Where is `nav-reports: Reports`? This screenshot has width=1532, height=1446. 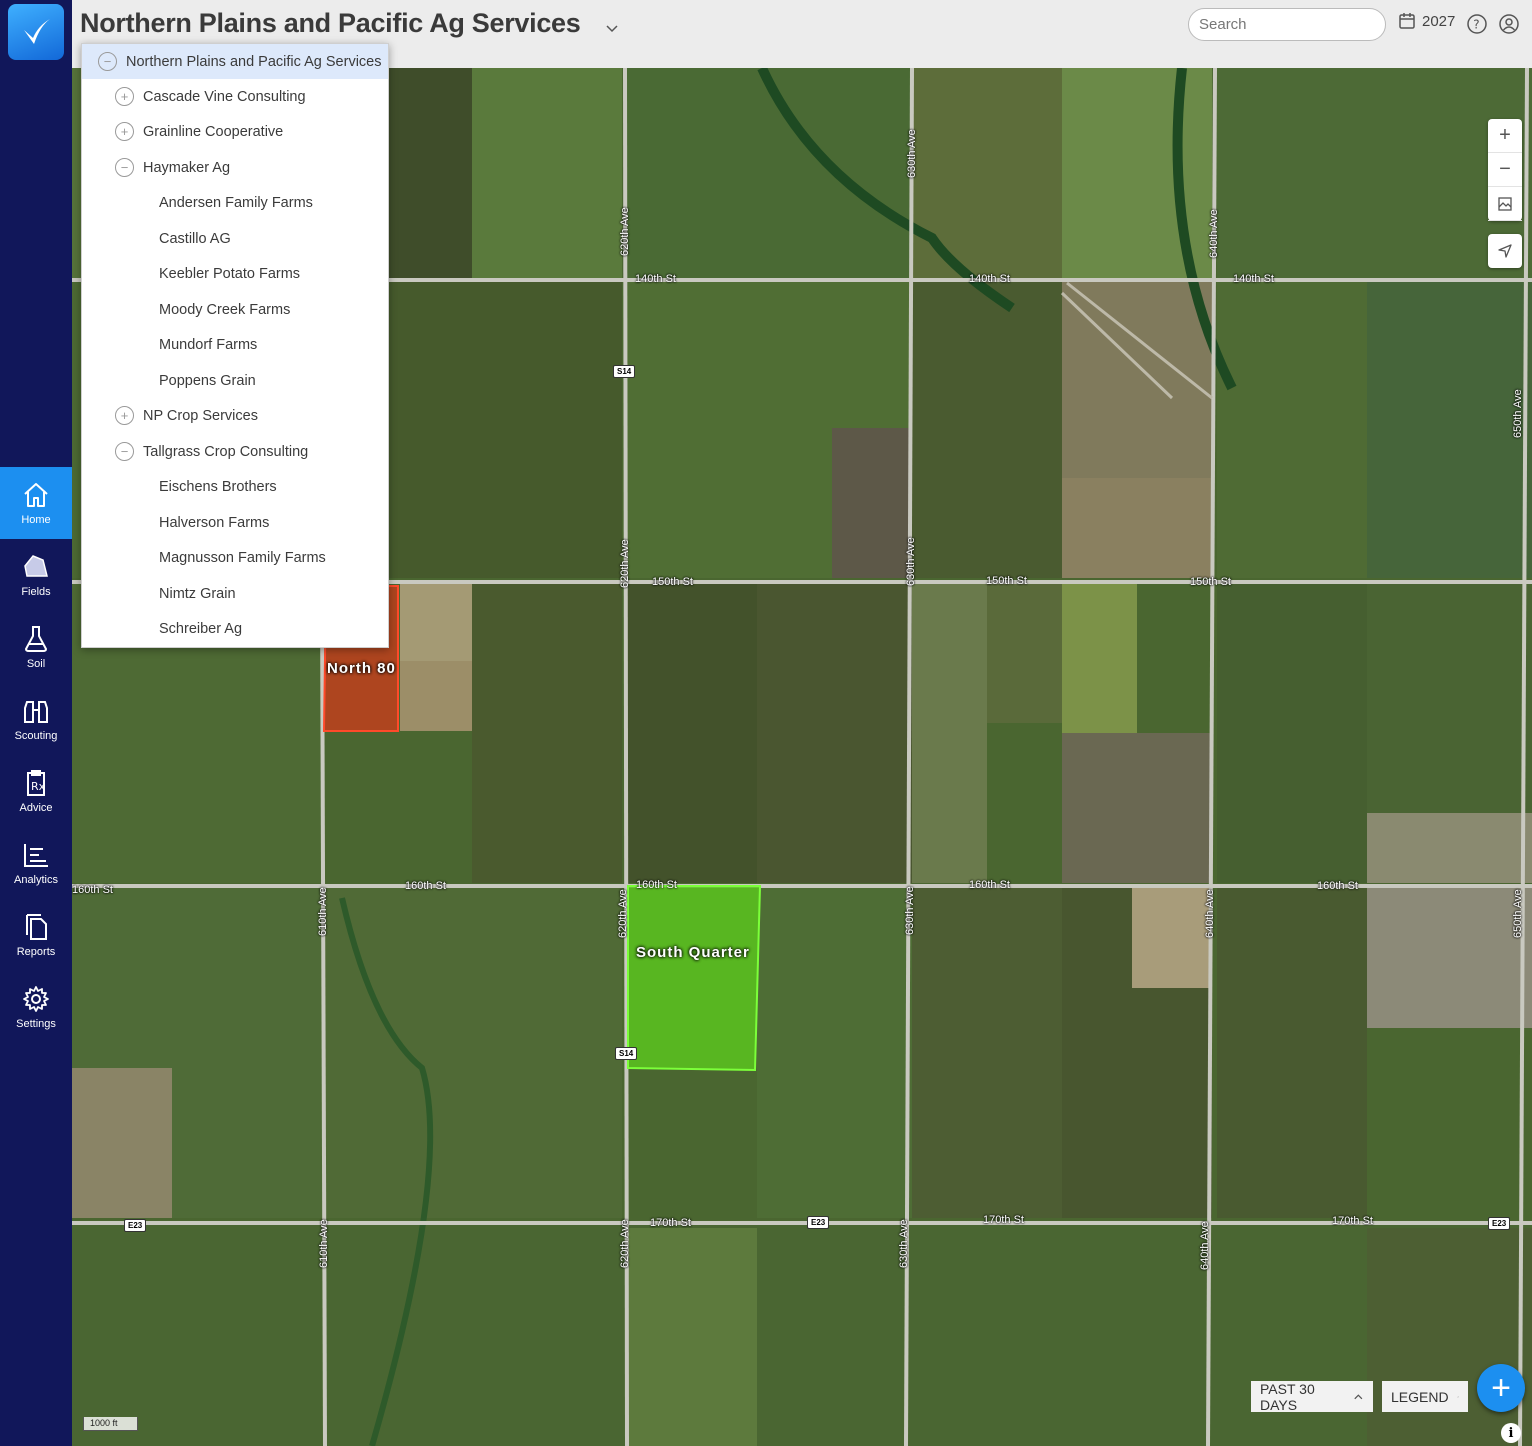
nav-reports: Reports is located at coordinates (36, 935).